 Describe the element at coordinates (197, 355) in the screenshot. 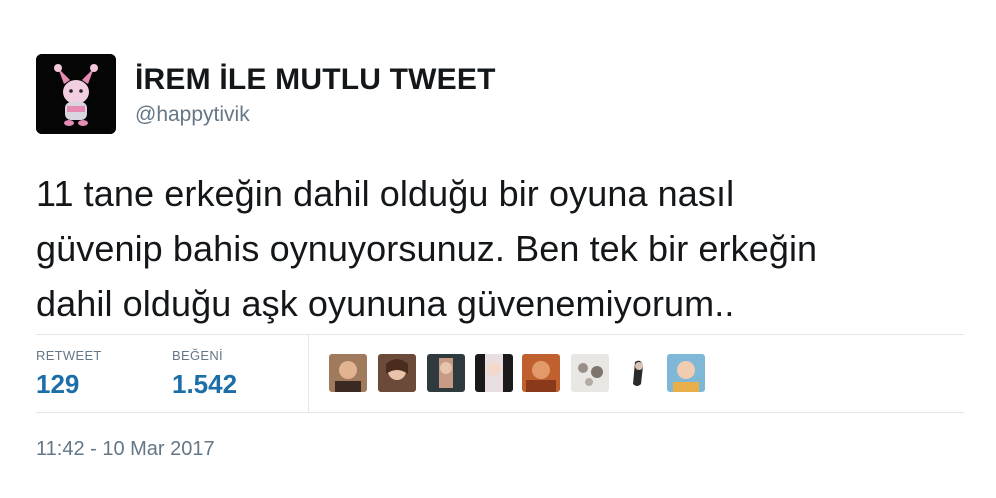

I see `like-label: BEĞENİ` at that location.